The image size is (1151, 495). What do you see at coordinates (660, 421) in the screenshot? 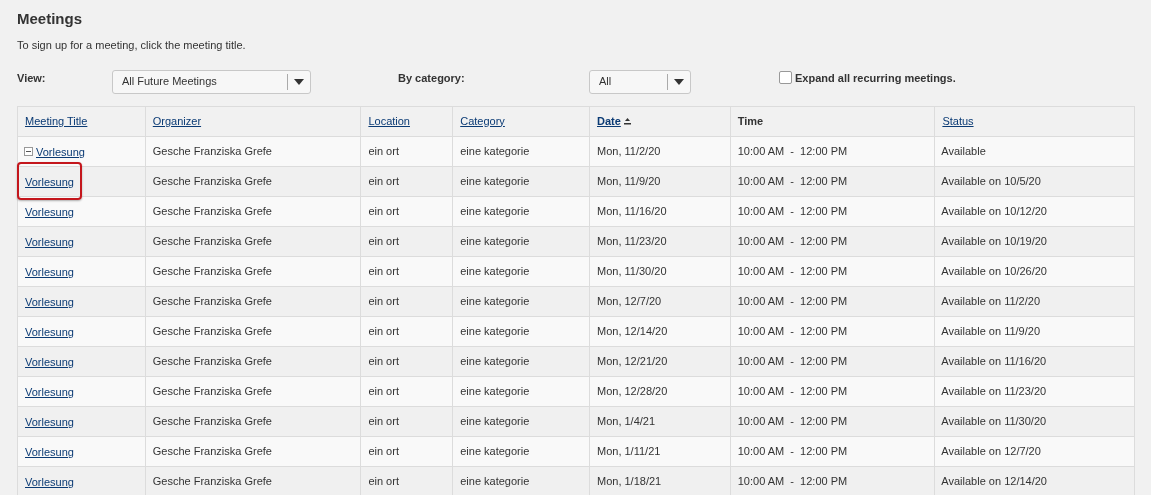
I see `table-cell: Mon, 1/4/21` at bounding box center [660, 421].